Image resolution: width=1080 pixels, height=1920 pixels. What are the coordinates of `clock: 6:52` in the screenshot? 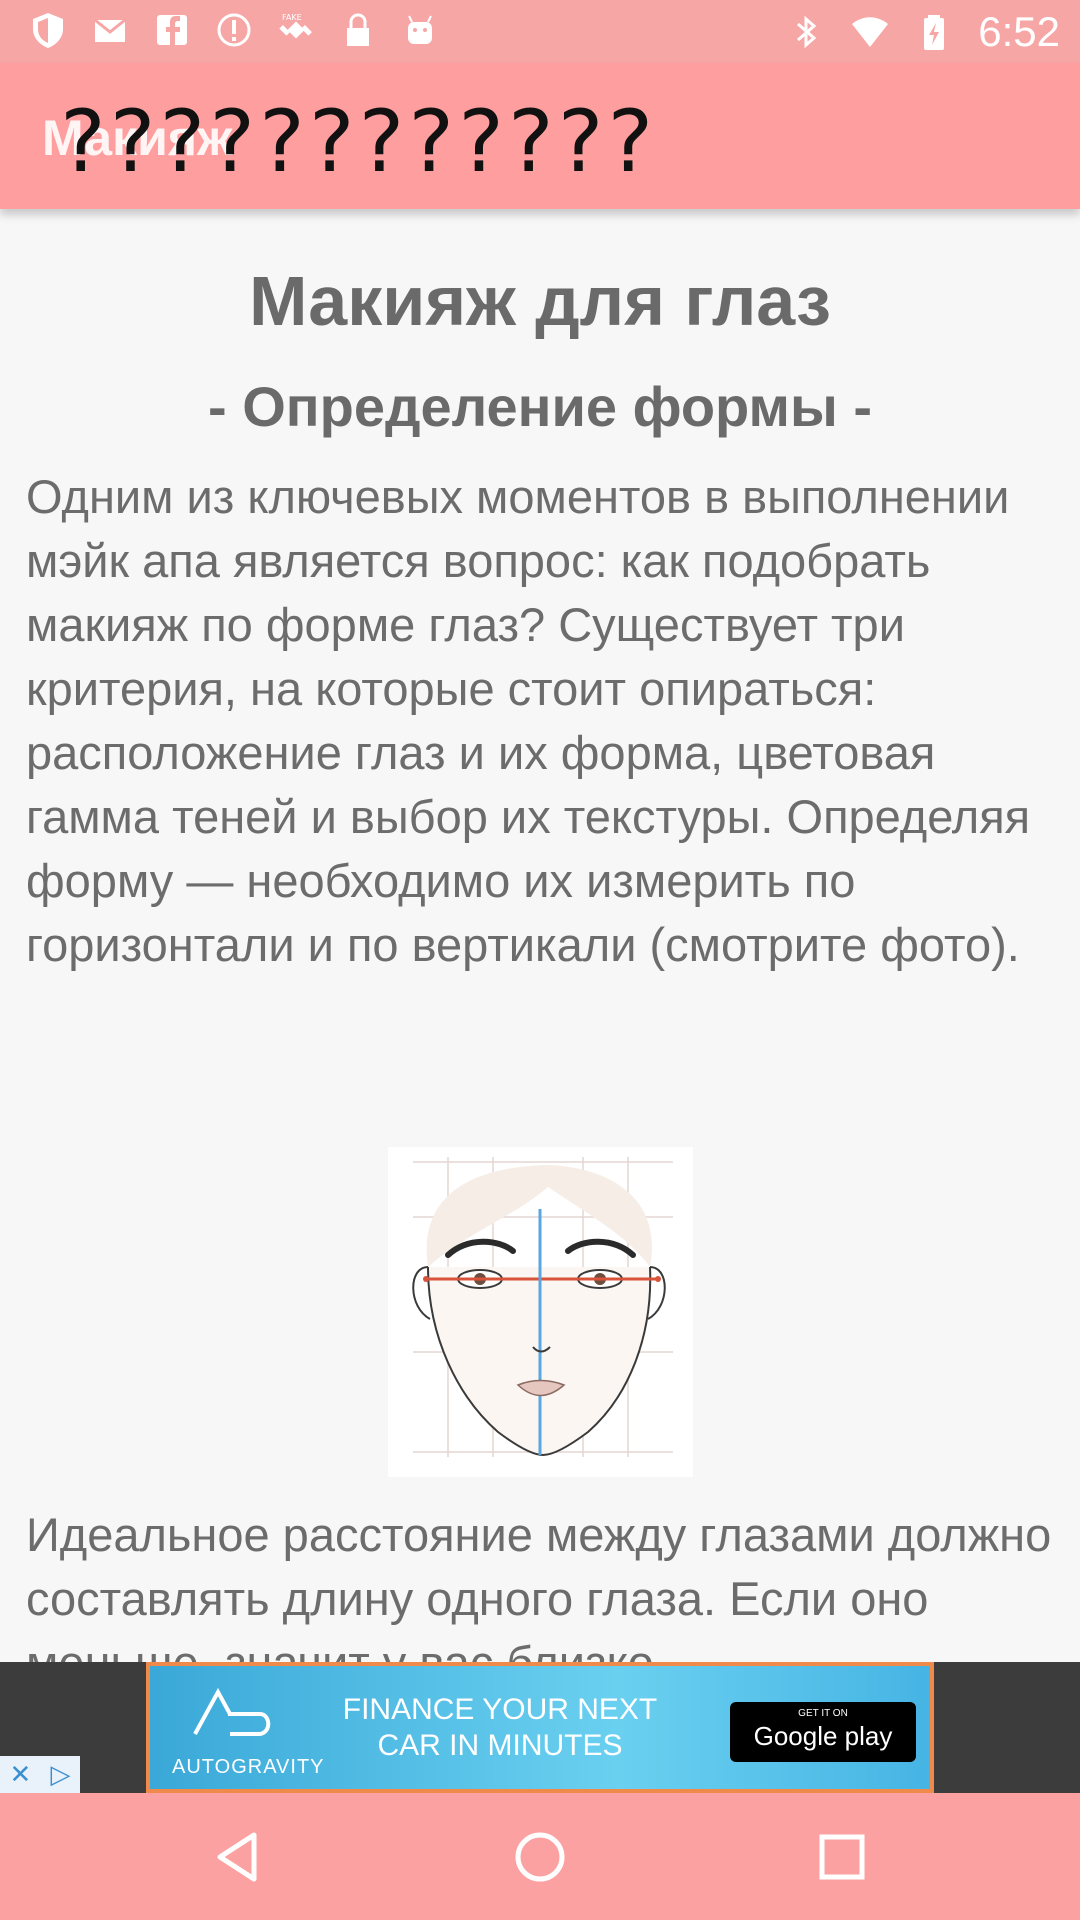 It's located at (1019, 31).